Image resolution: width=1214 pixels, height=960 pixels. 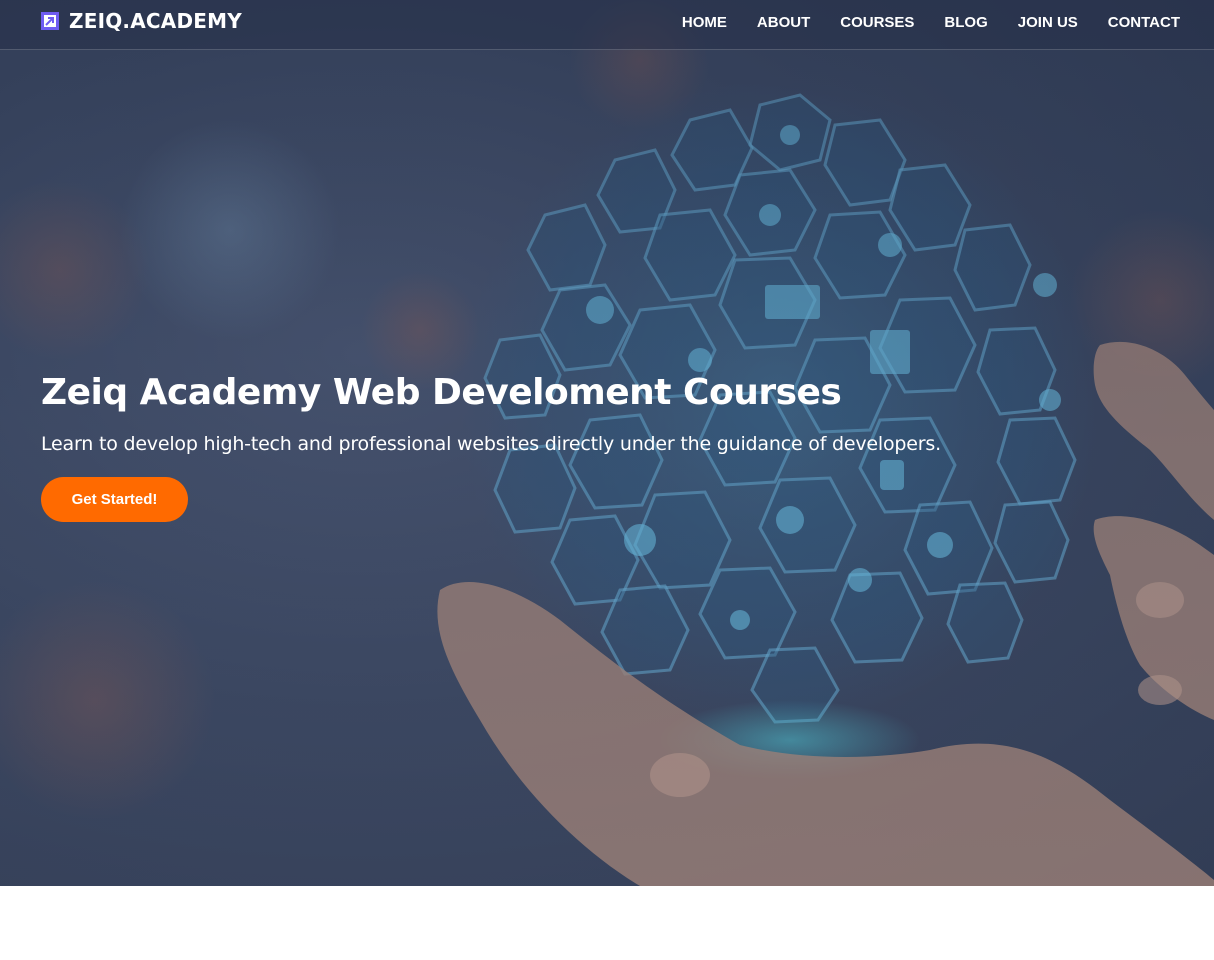 What do you see at coordinates (877, 23) in the screenshot?
I see `nav-courses: COURSES` at bounding box center [877, 23].